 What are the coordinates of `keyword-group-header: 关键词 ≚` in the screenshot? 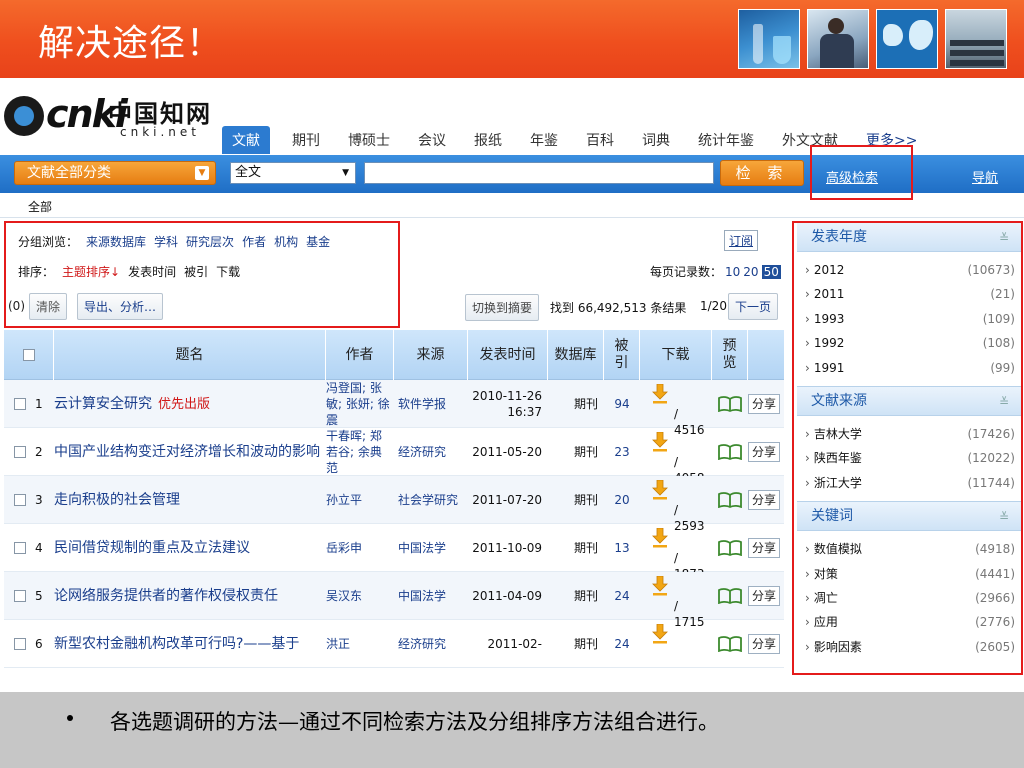 It's located at (910, 516).